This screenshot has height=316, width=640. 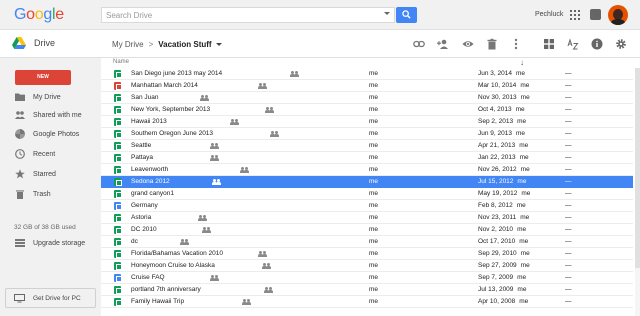 What do you see at coordinates (166, 289) in the screenshot?
I see `file-name: portland 7th anniversary` at bounding box center [166, 289].